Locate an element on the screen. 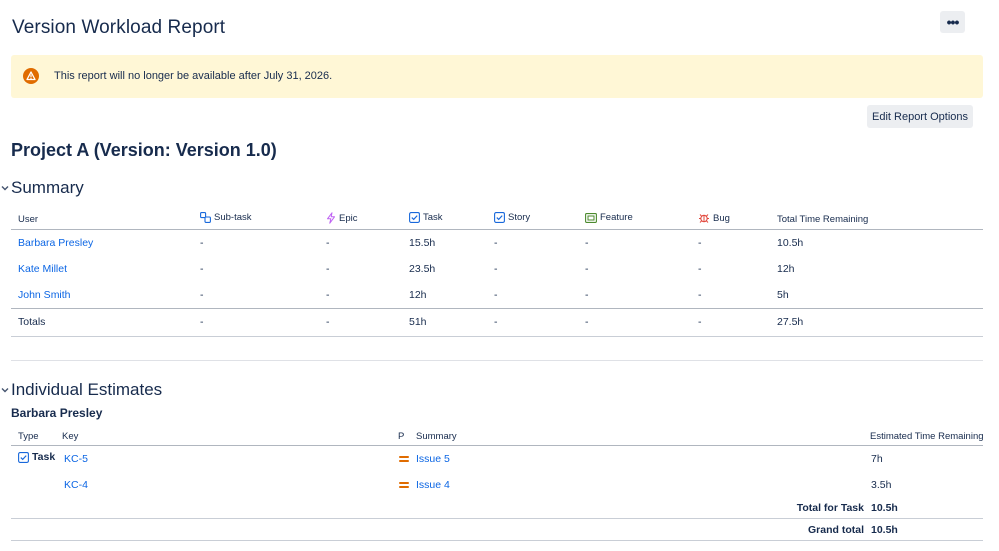  summary-heading: Summary is located at coordinates (47, 187).